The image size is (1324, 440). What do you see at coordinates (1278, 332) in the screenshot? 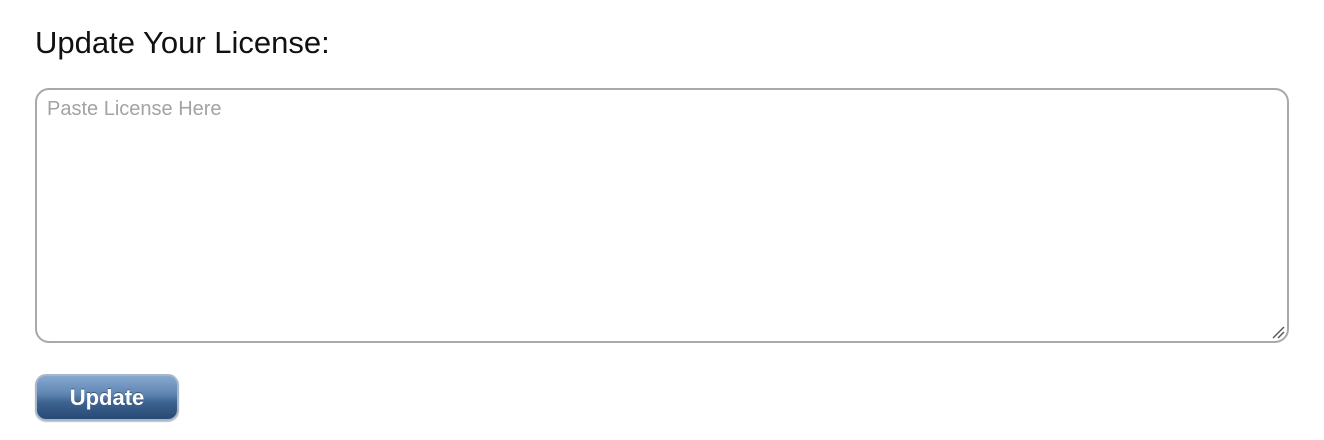
I see `resize-grip-icon` at bounding box center [1278, 332].